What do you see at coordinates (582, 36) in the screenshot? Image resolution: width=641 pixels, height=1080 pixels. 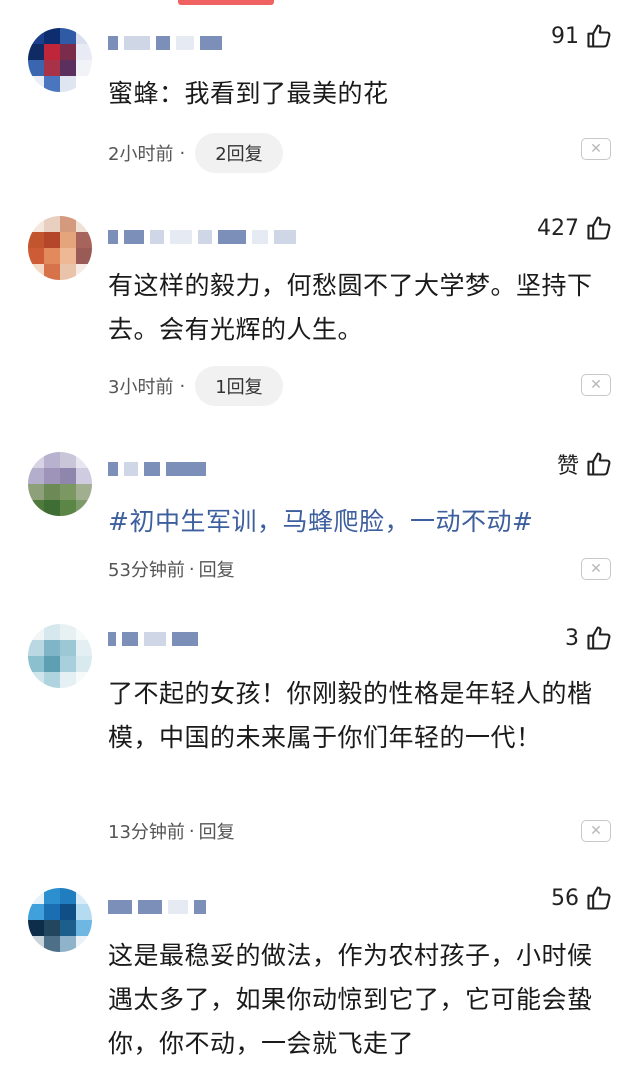 I see `like-button: 91` at bounding box center [582, 36].